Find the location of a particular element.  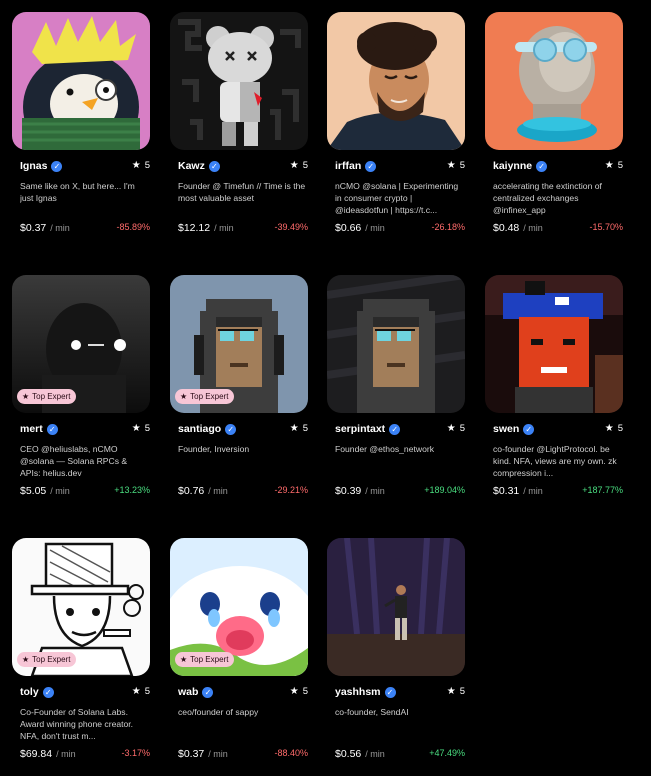

price-change: -88.40% is located at coordinates (291, 753).